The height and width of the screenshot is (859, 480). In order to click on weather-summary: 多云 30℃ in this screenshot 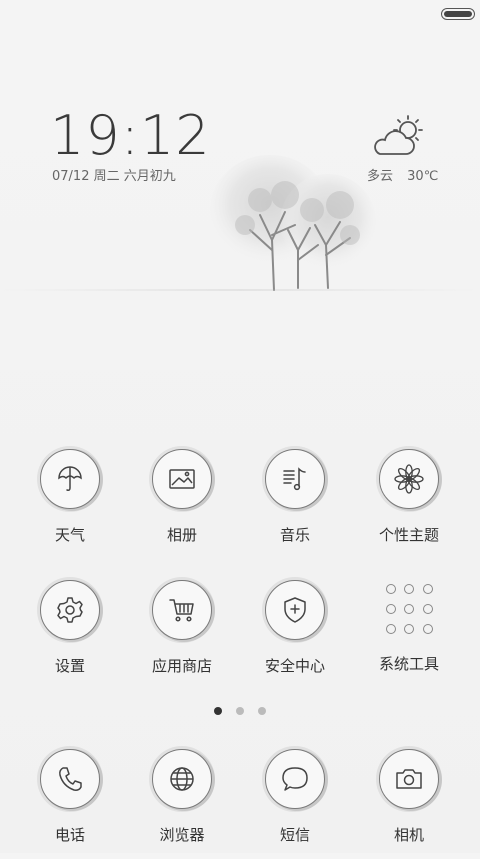, I will do `click(402, 174)`.